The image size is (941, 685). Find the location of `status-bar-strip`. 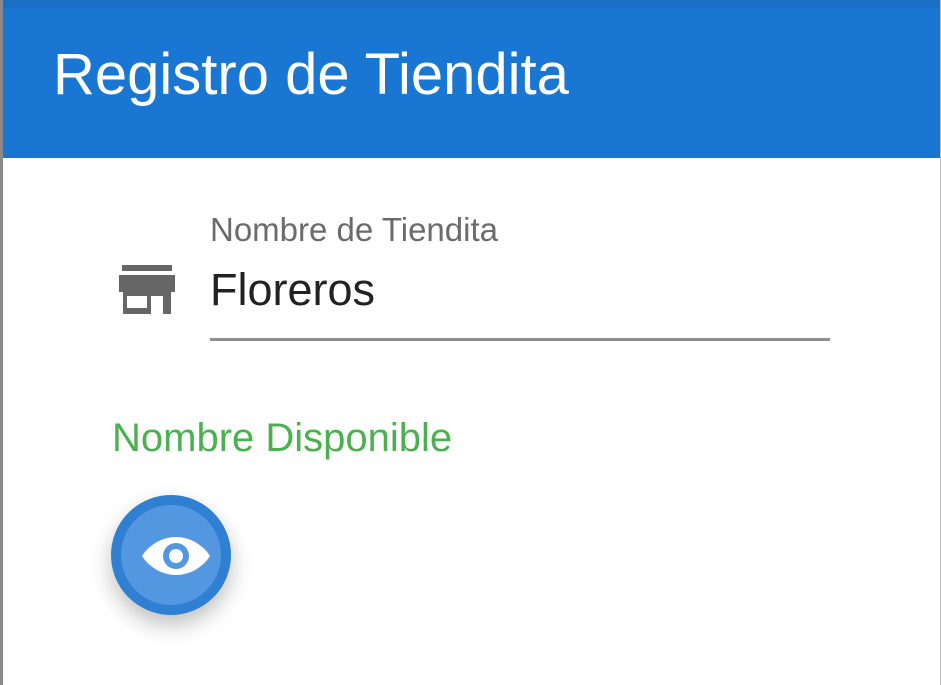

status-bar-strip is located at coordinates (471, 4).